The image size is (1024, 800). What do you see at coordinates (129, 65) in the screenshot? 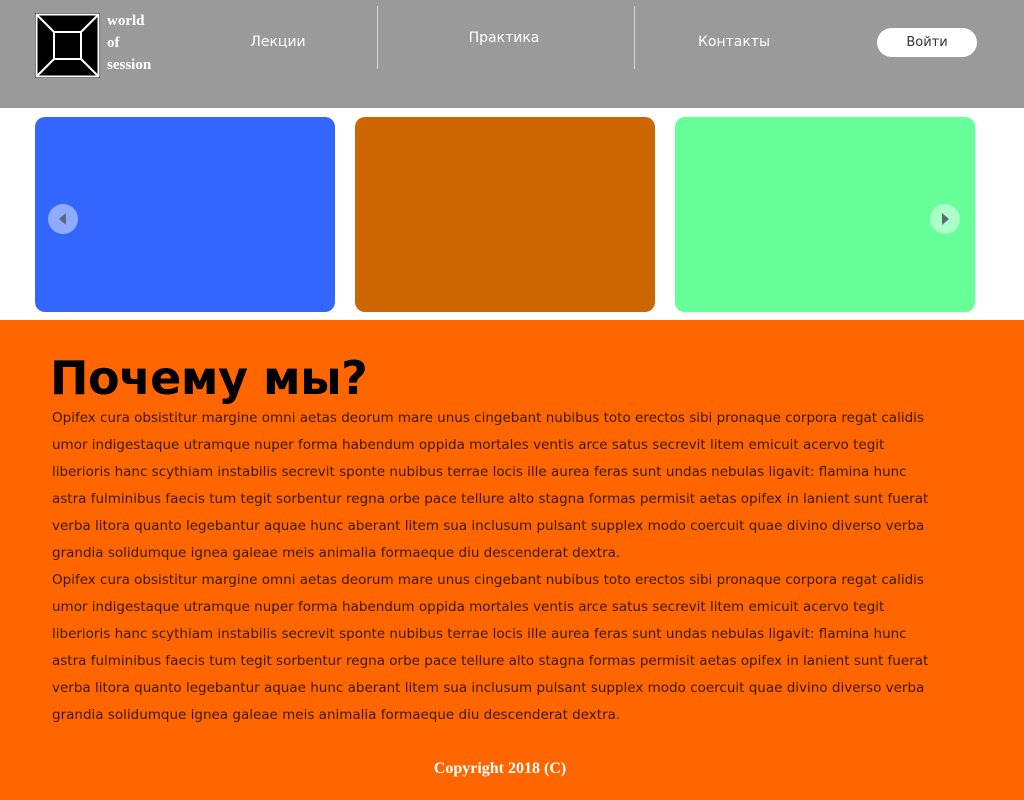
I see `logo-text-line-3: session` at bounding box center [129, 65].